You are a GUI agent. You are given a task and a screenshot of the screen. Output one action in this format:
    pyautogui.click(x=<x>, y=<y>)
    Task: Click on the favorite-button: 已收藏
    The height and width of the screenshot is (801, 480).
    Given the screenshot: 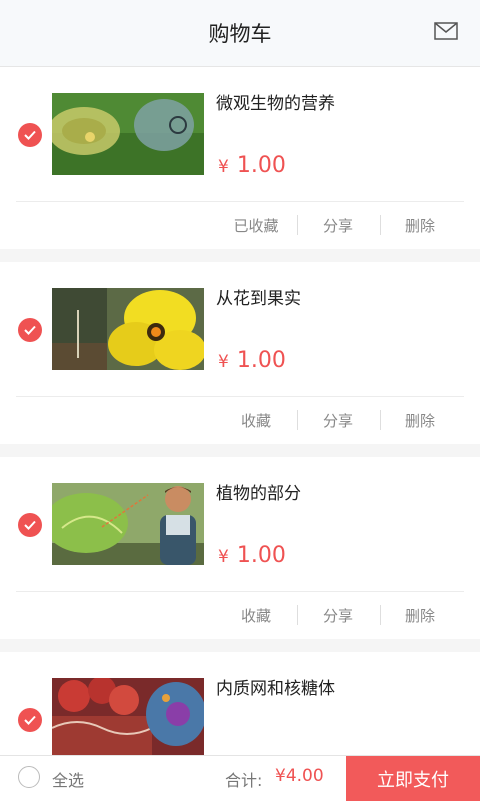 What is the action you would take?
    pyautogui.click(x=256, y=225)
    